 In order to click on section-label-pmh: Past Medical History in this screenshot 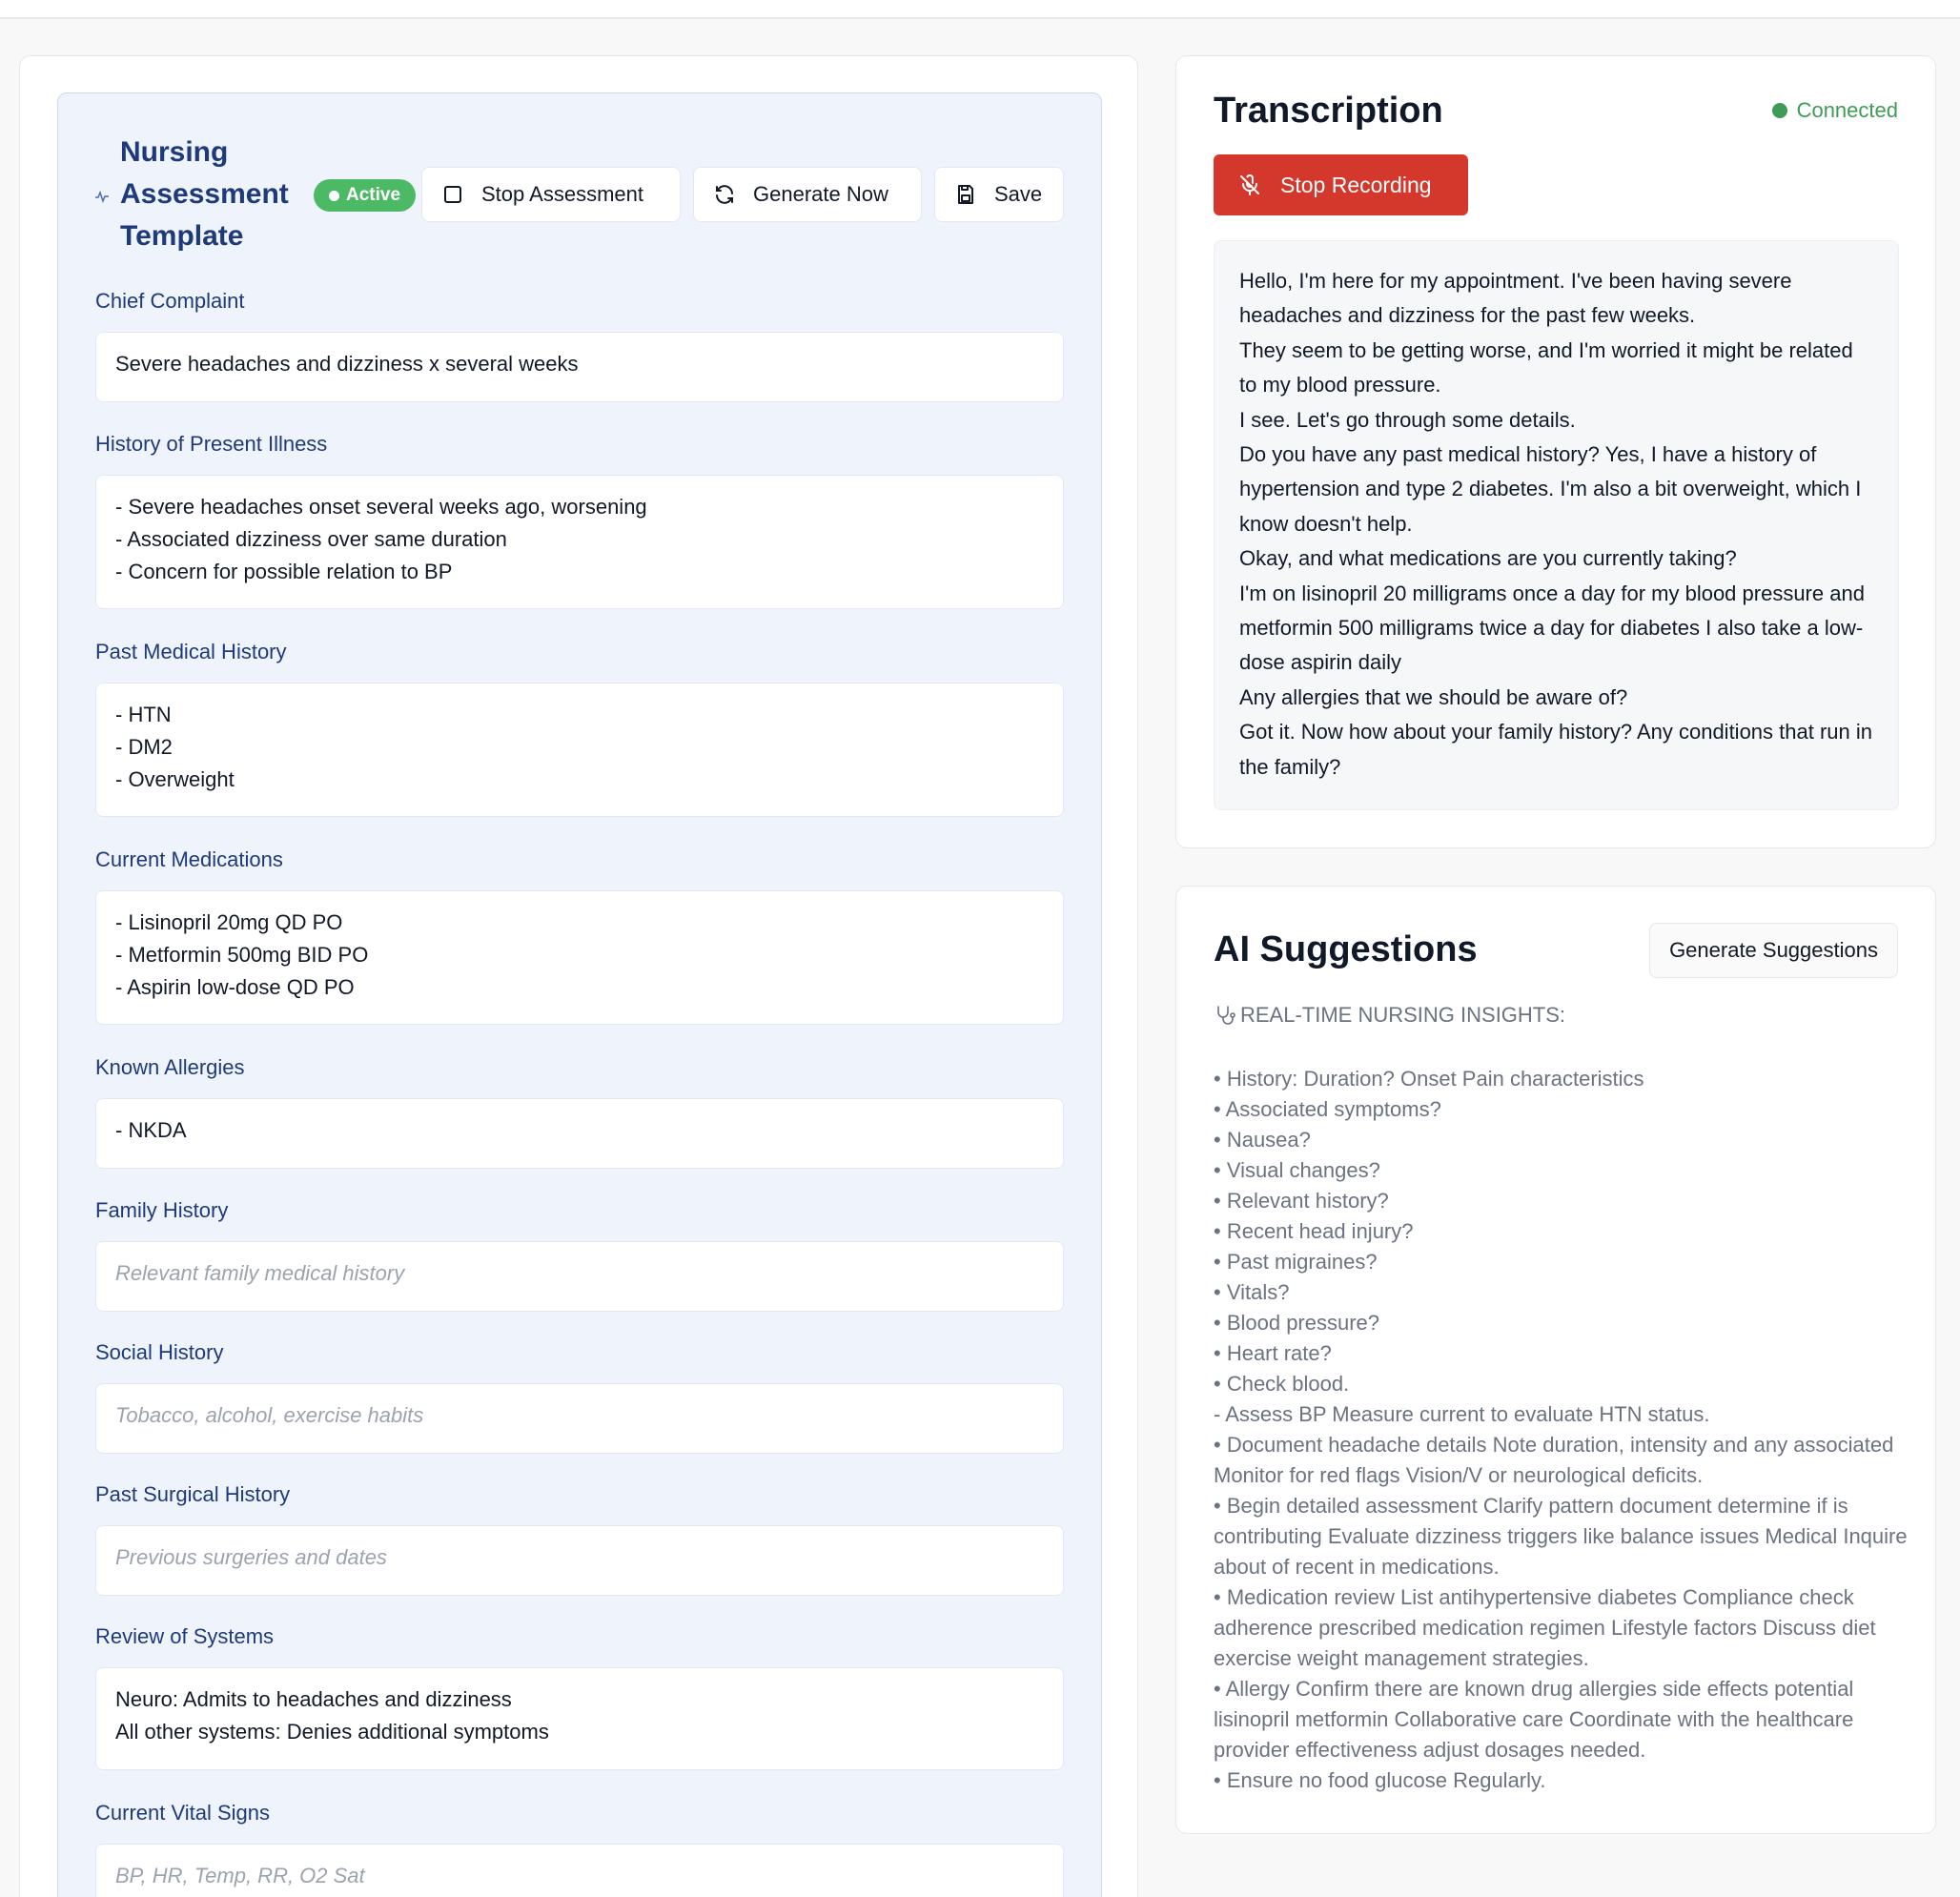, I will do `click(191, 651)`.